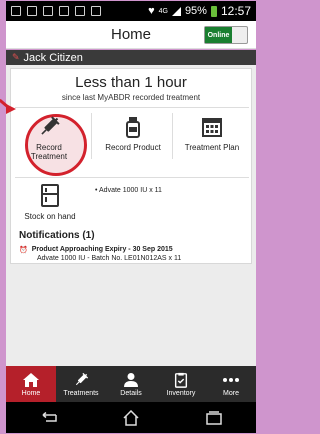 The height and width of the screenshot is (434, 320). Describe the element at coordinates (151, 11) in the screenshot. I see `heart-icon: ♥` at that location.